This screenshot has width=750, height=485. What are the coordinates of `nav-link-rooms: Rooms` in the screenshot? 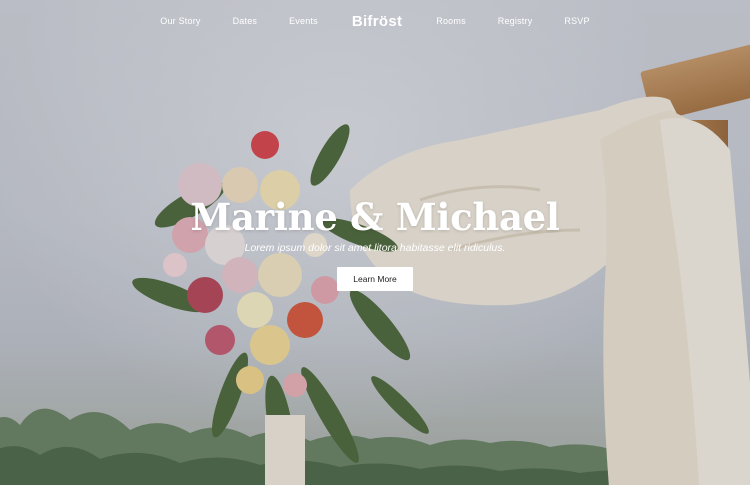 It's located at (451, 21).